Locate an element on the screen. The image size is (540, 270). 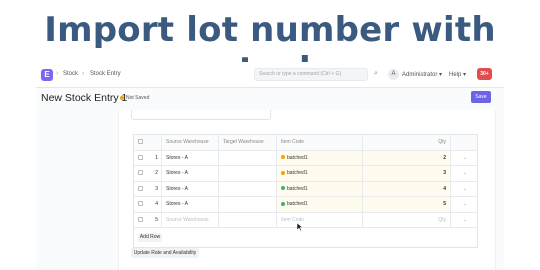
table-row: 3 Stores - A batched1 4 ⌄ is located at coordinates (306, 189).